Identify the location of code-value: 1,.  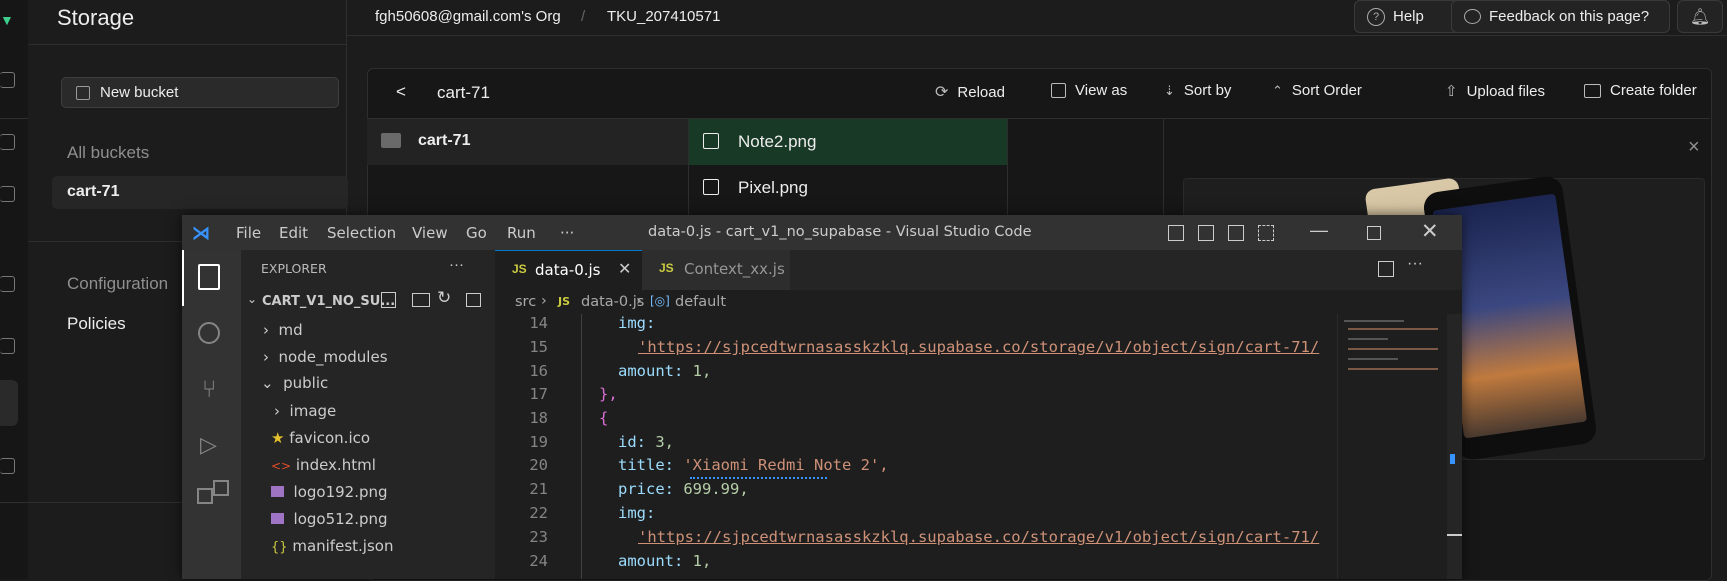
(702, 561).